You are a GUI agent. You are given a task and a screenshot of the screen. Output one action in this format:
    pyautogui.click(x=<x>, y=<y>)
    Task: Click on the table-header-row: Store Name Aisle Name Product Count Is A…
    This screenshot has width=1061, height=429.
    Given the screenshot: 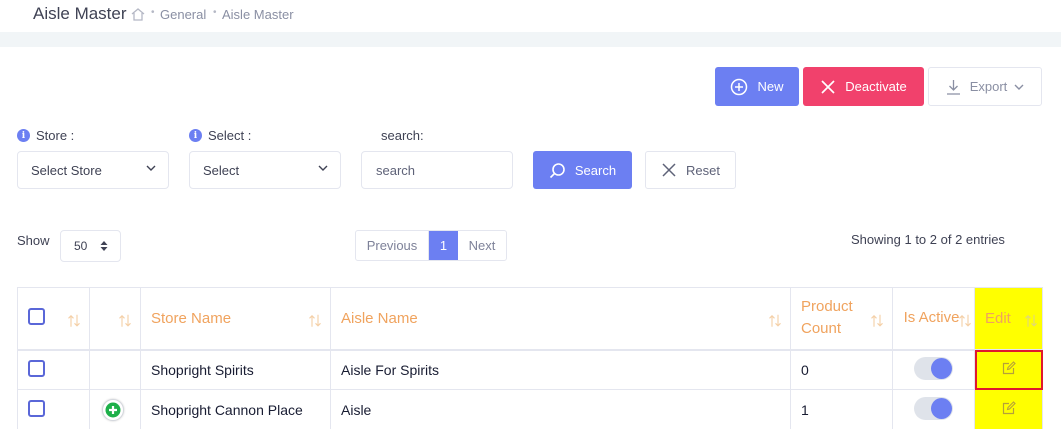 What is the action you would take?
    pyautogui.click(x=530, y=319)
    